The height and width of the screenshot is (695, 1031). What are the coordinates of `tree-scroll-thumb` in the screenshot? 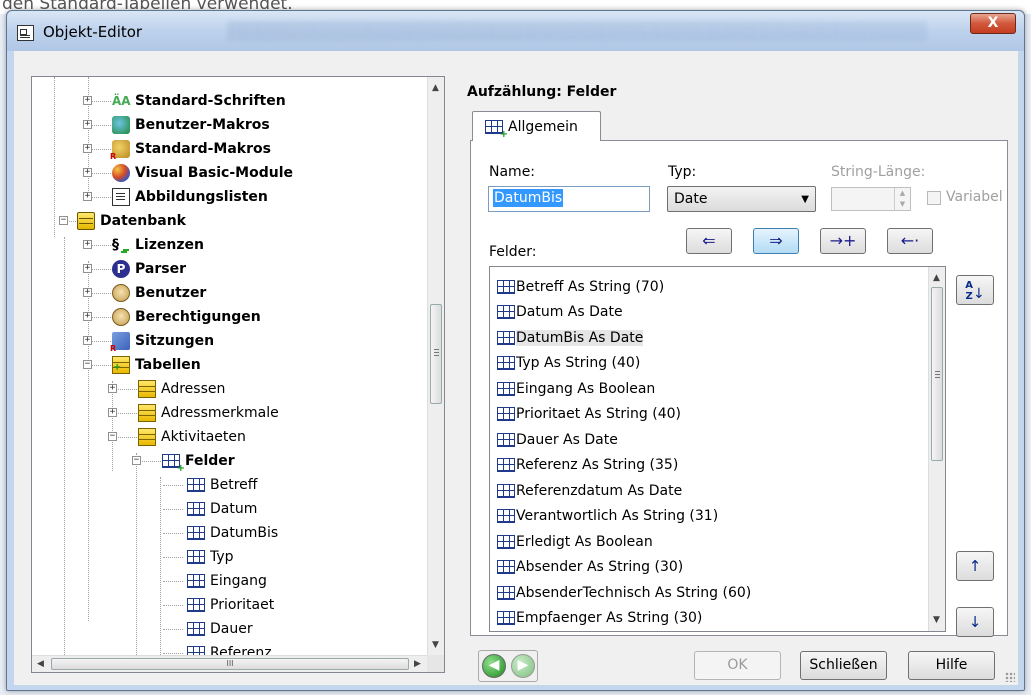 It's located at (436, 354).